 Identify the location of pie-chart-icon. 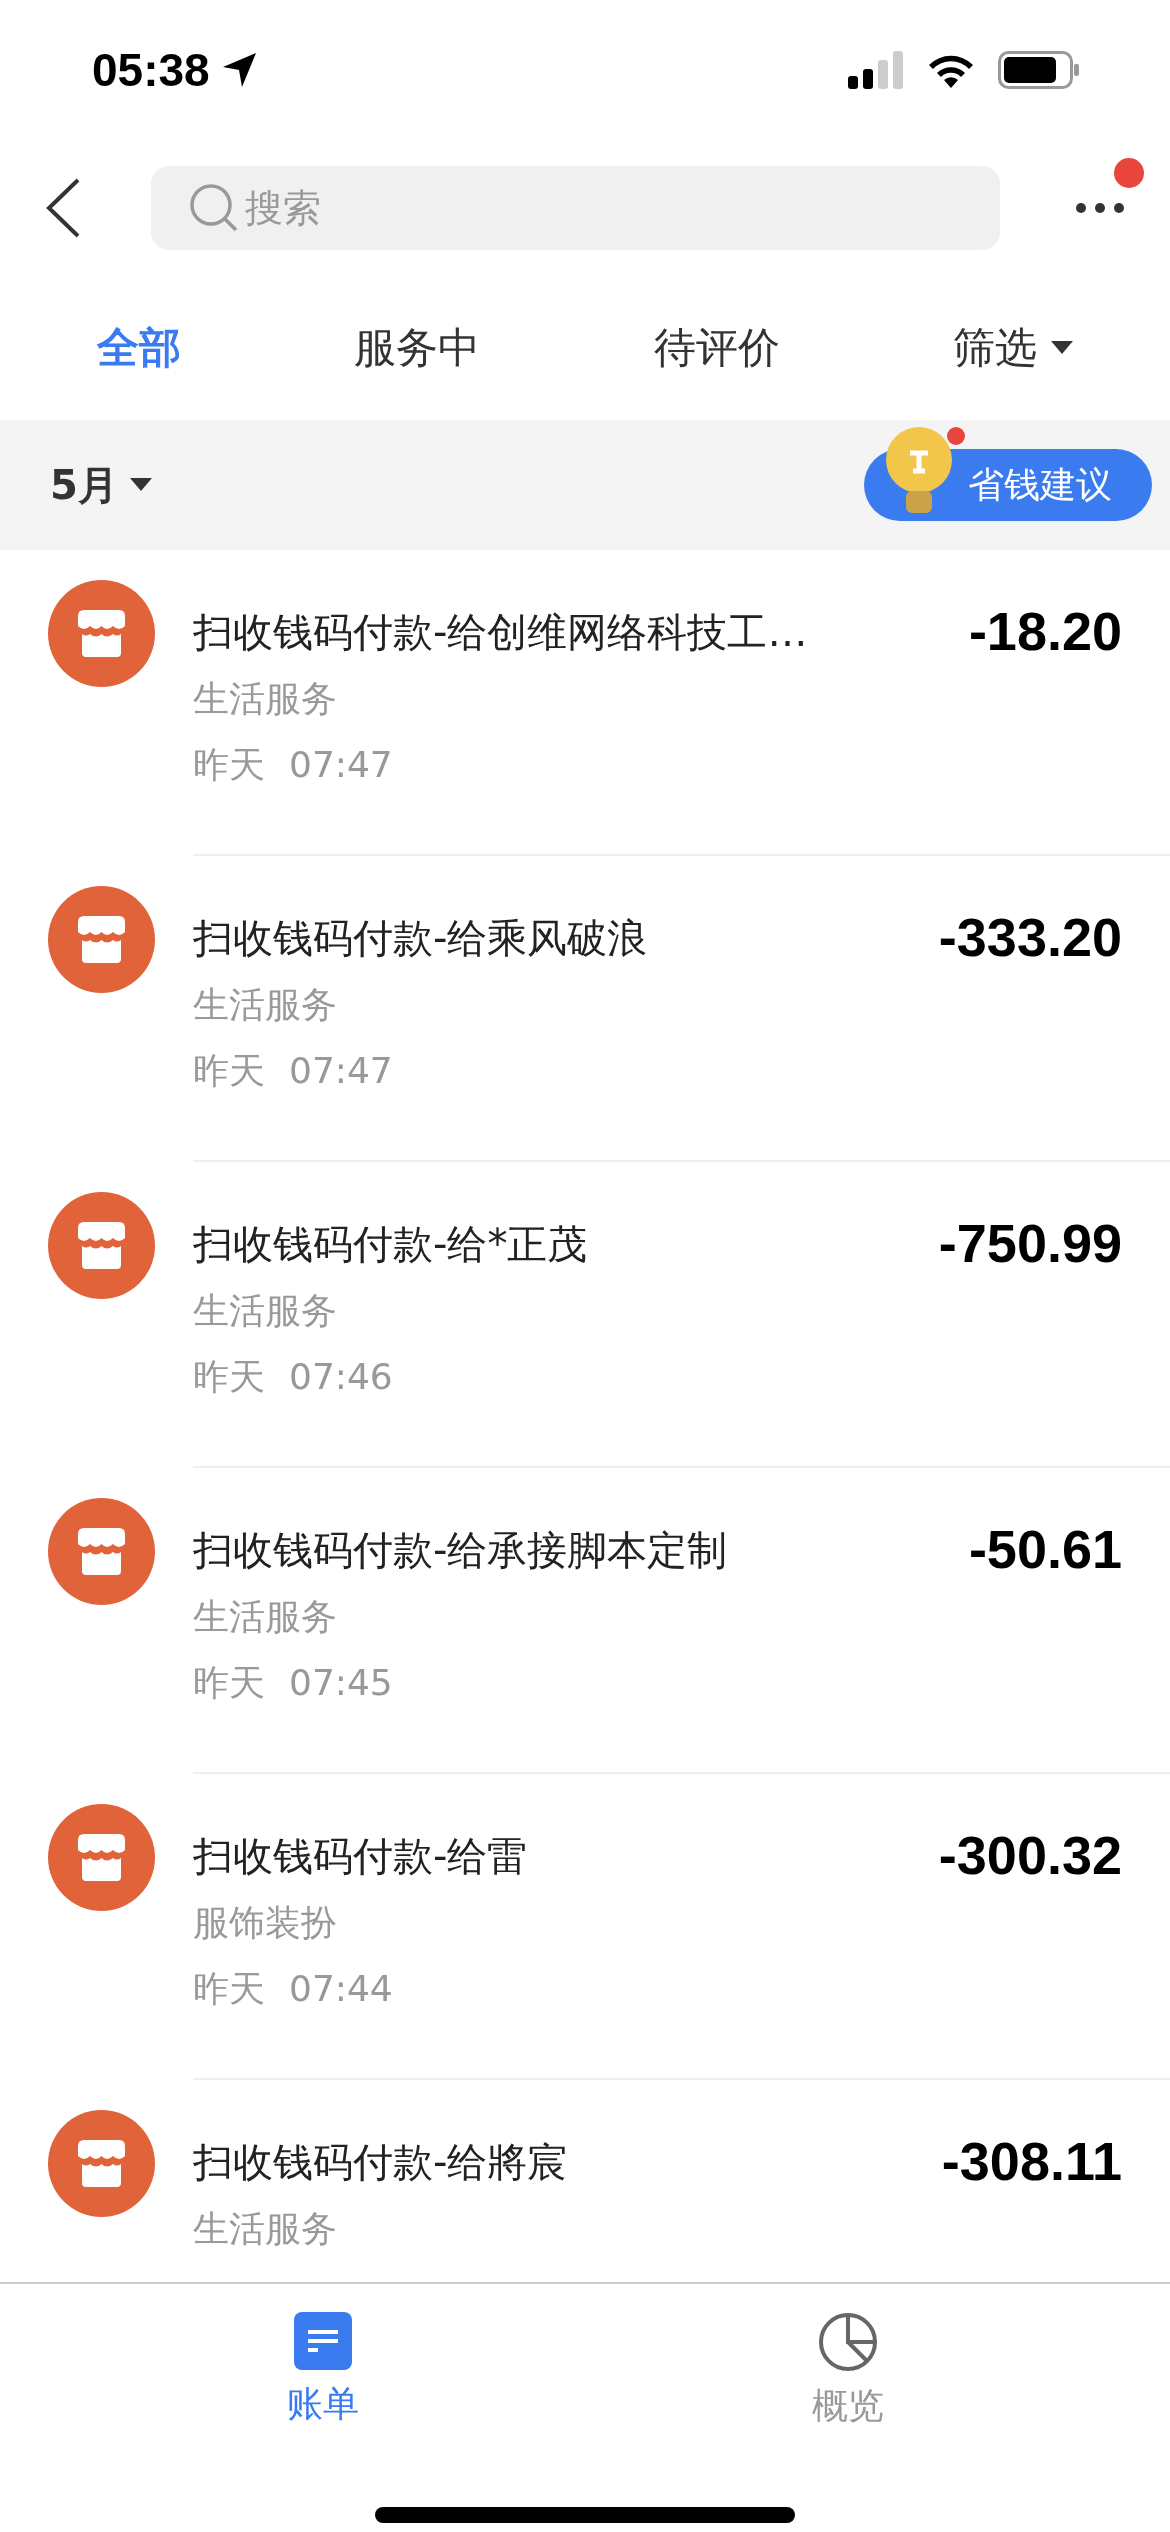
(847, 2342).